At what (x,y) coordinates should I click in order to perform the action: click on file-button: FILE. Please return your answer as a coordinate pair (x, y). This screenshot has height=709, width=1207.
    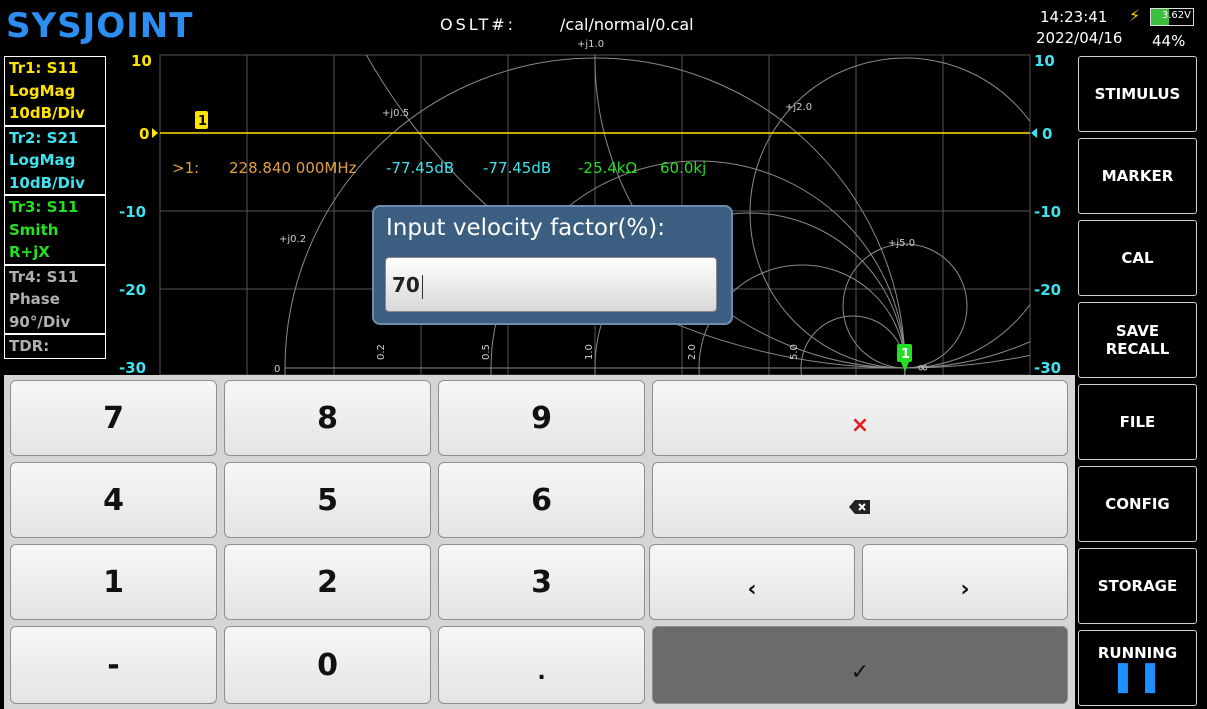
    Looking at the image, I should click on (1137, 422).